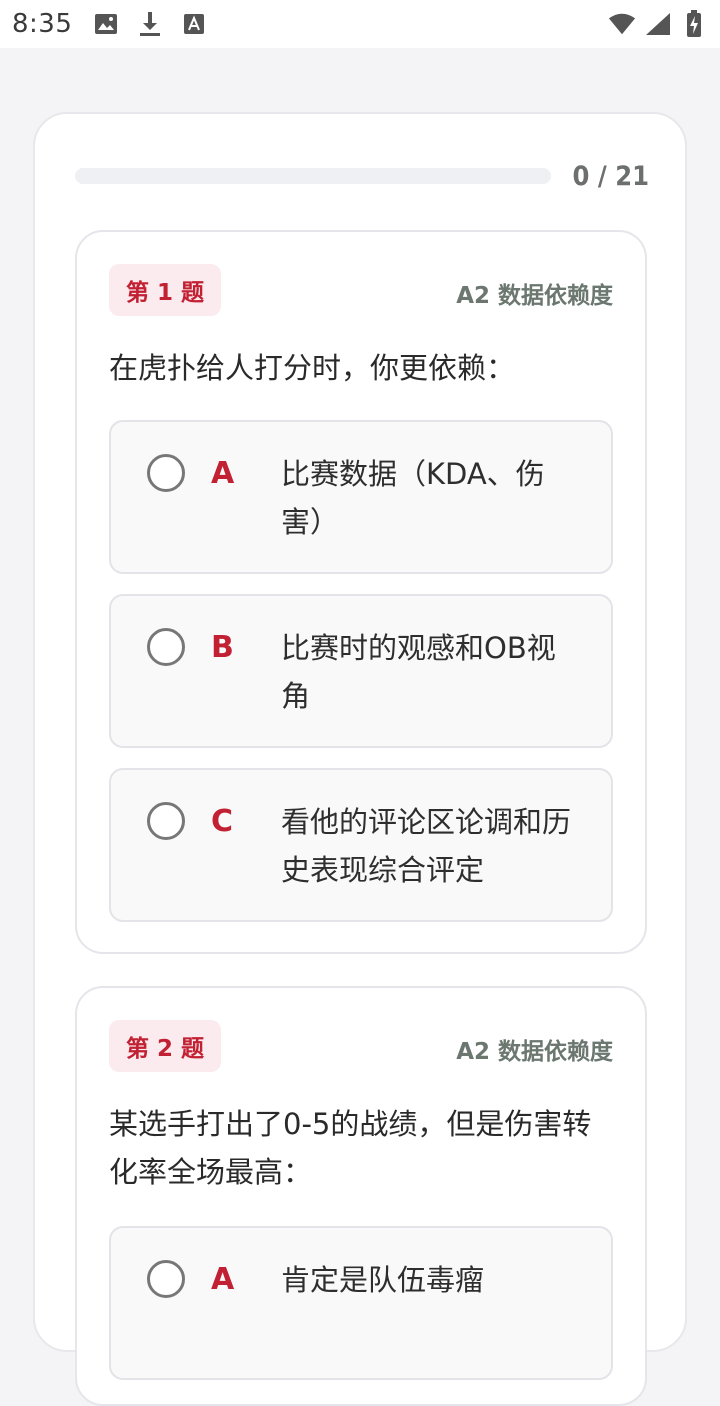  What do you see at coordinates (165, 290) in the screenshot?
I see `question-number-badge: 第 1 题` at bounding box center [165, 290].